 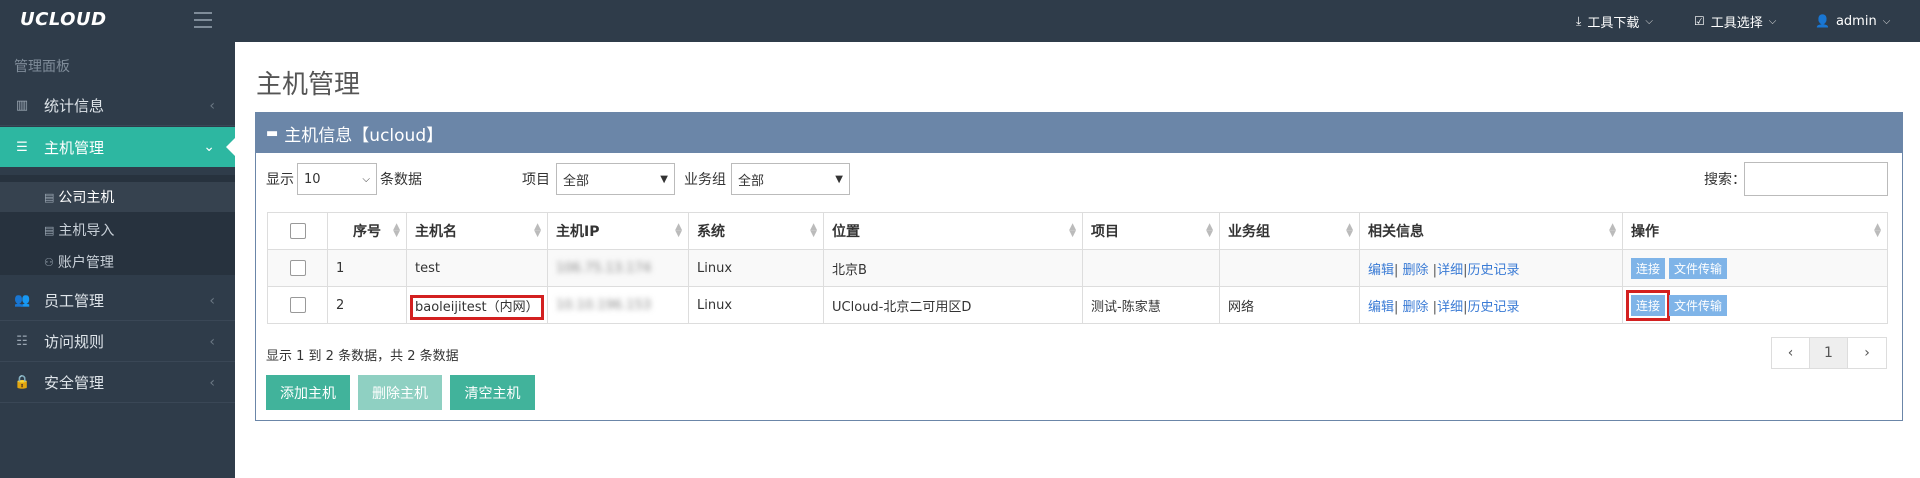 What do you see at coordinates (117, 147) in the screenshot?
I see `sidebar-item-host-management: ☰ 主机管理 ⌄` at bounding box center [117, 147].